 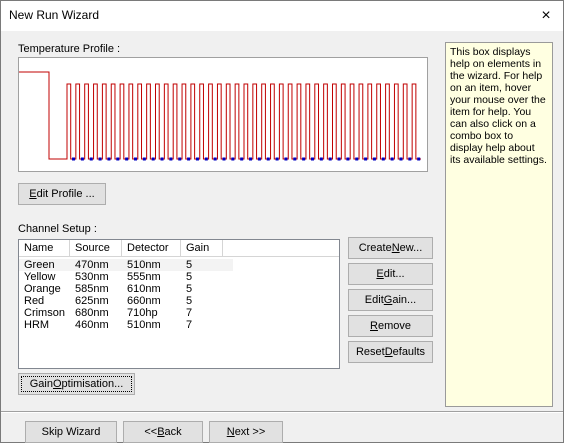 What do you see at coordinates (390, 352) in the screenshot?
I see `reset-defaults-button: Reset Defaults` at bounding box center [390, 352].